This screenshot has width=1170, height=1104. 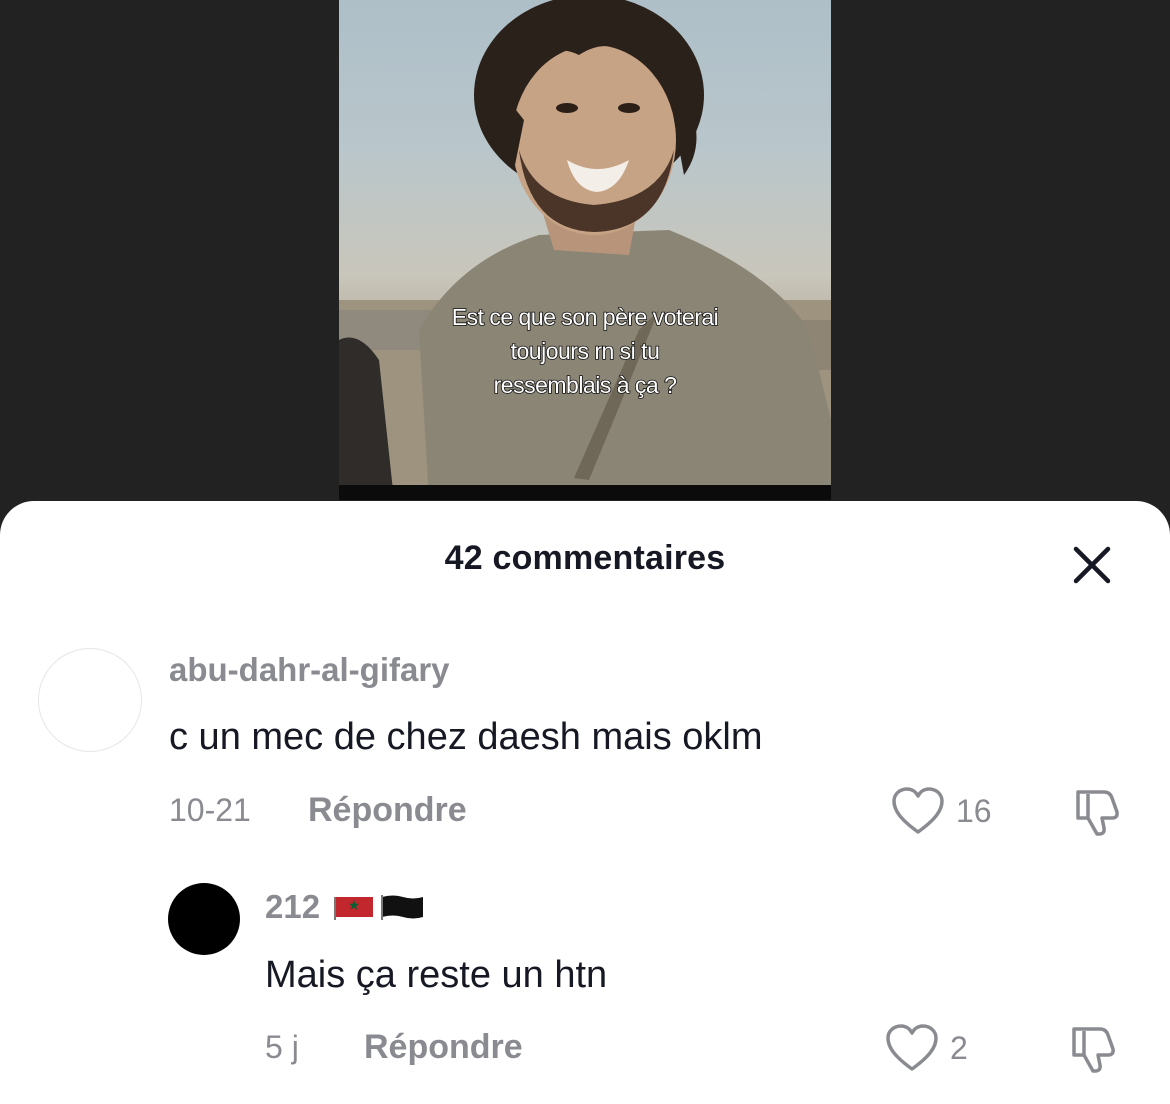 What do you see at coordinates (309, 670) in the screenshot?
I see `comment-username: abu-dahr-al-gifary` at bounding box center [309, 670].